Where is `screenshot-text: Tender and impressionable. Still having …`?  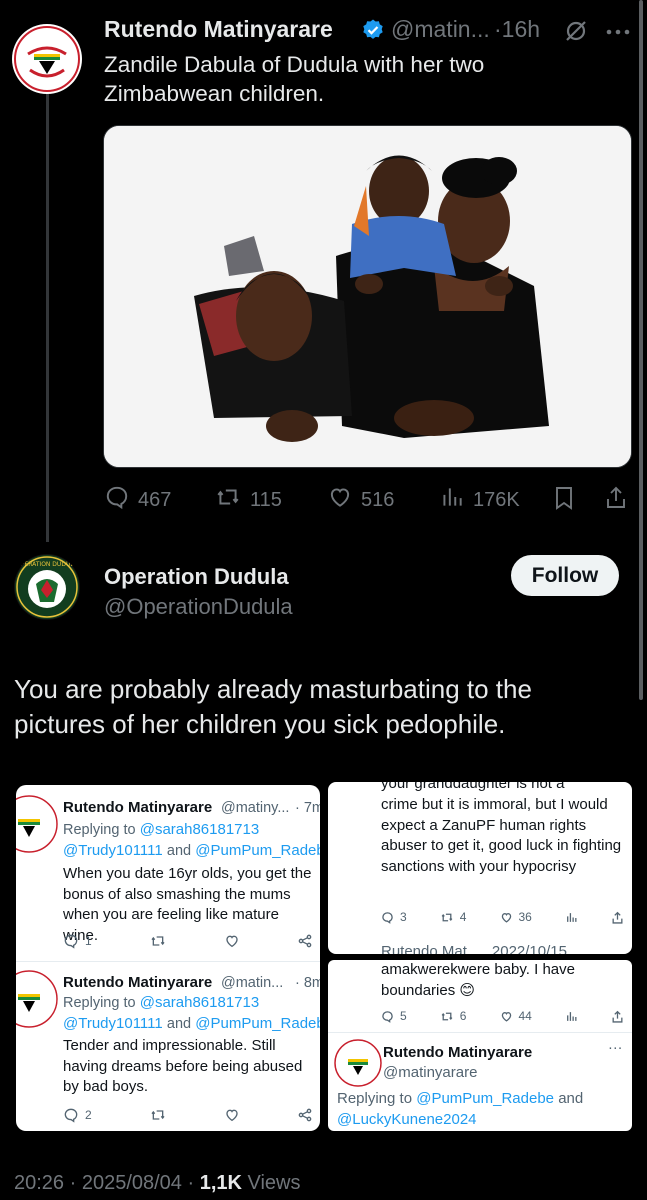
screenshot-text: Tender and impressionable. Still having … is located at coordinates (183, 1066).